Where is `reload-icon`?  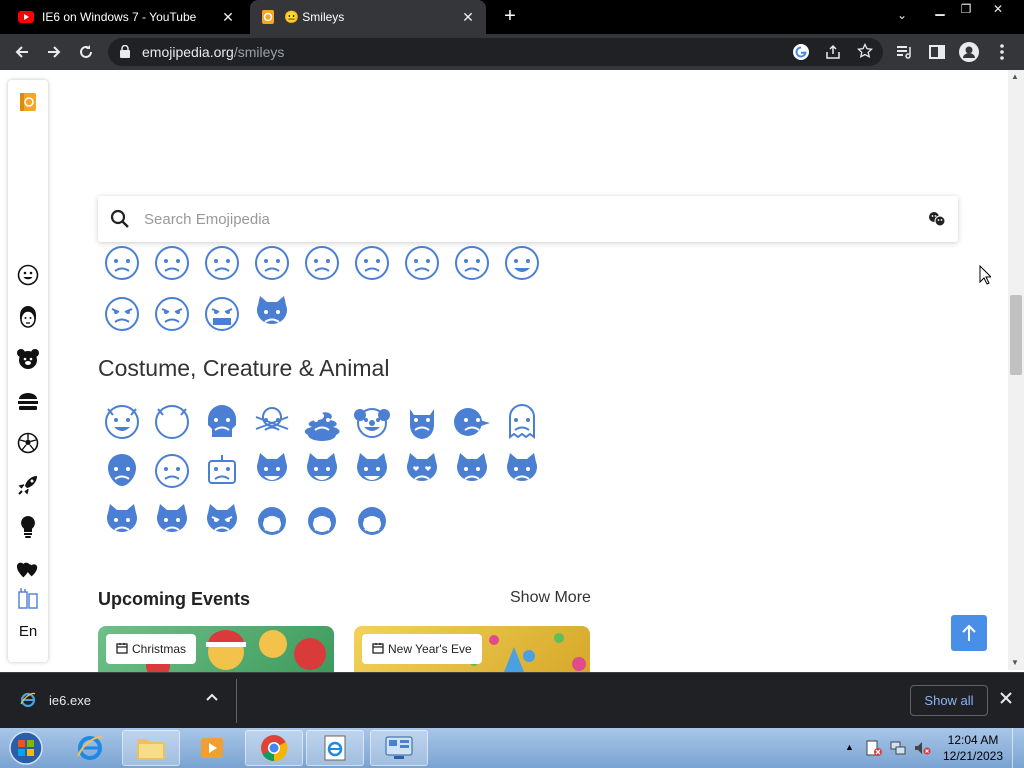 reload-icon is located at coordinates (86, 52).